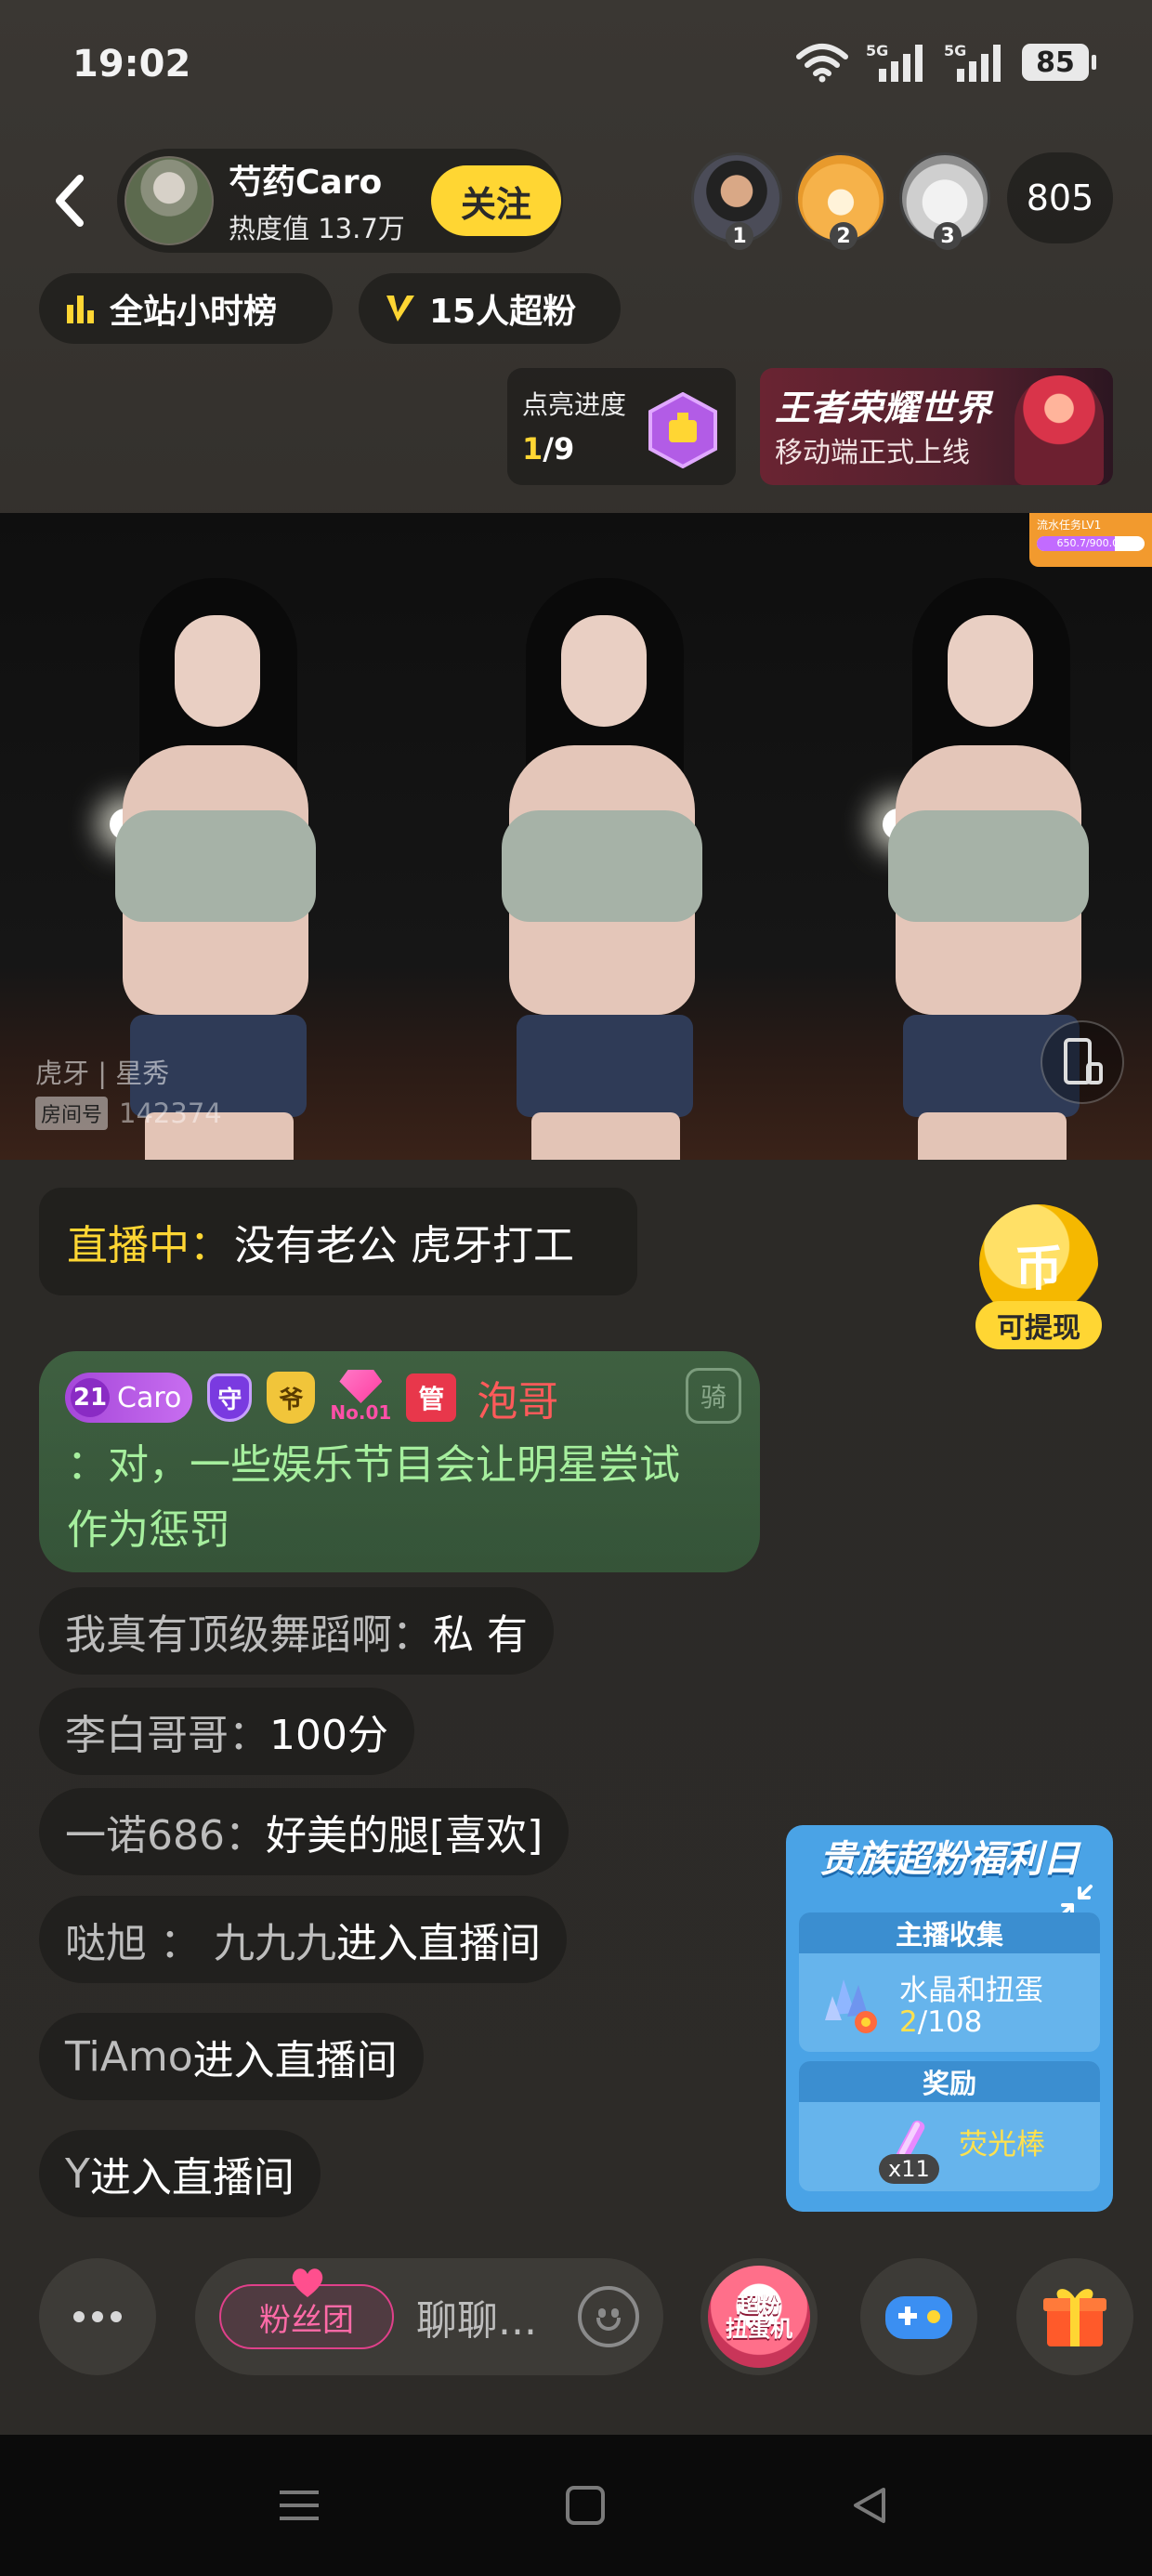 The height and width of the screenshot is (2576, 1152). What do you see at coordinates (909, 2169) in the screenshot?
I see `reward-quantity: x11` at bounding box center [909, 2169].